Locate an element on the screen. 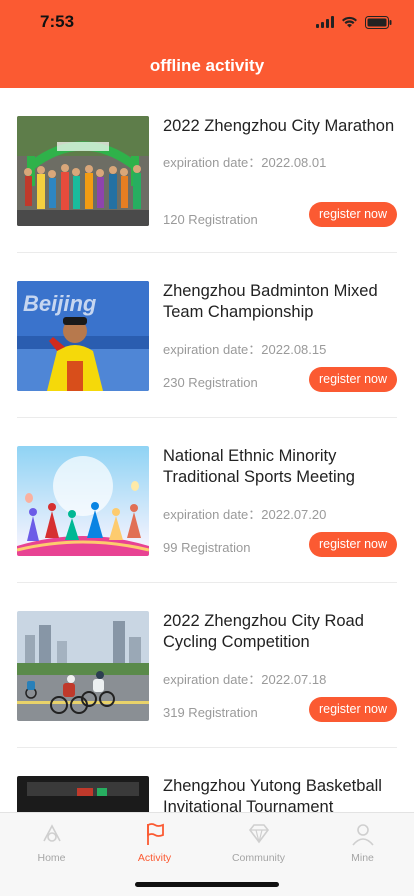  cycling-photo is located at coordinates (83, 666).